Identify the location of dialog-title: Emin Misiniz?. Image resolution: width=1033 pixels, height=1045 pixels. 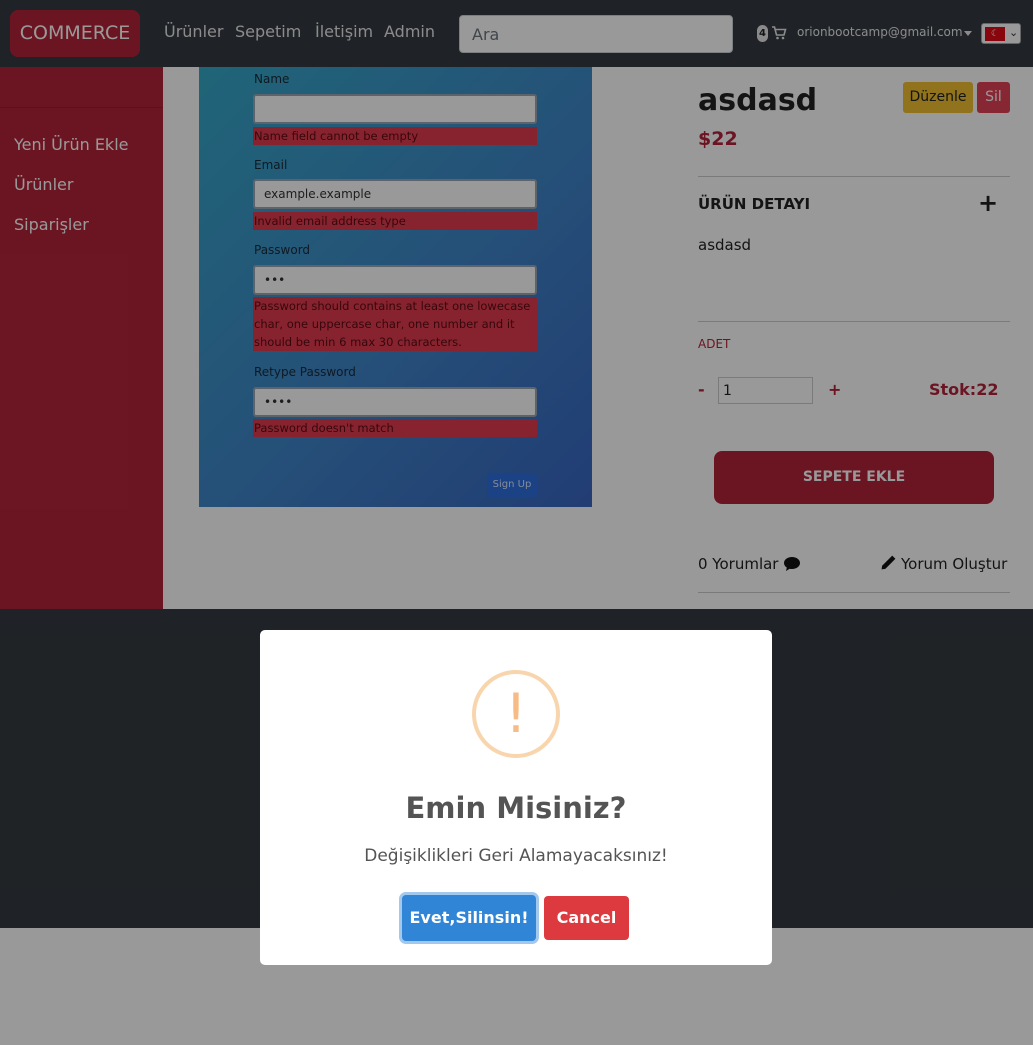
(516, 808).